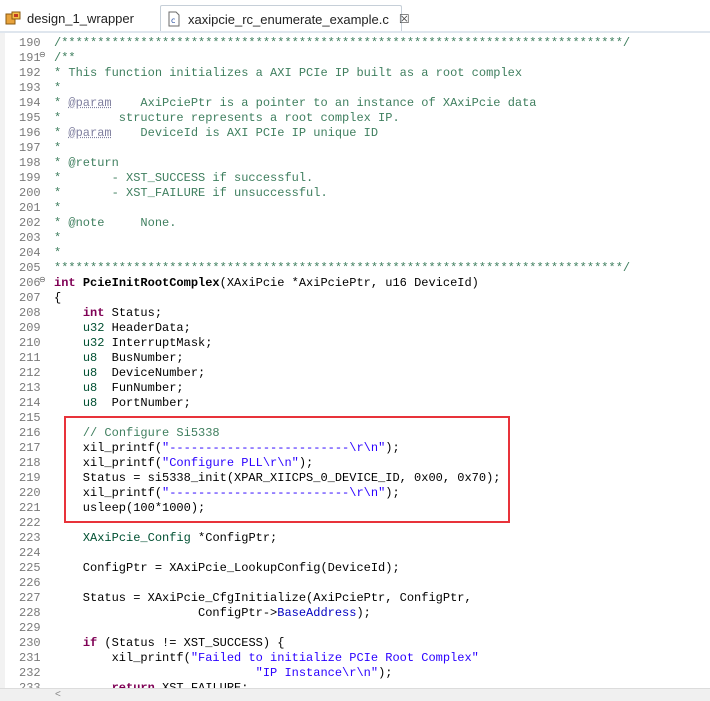  I want to click on code-line: 202 * @note None., so click(355, 223).